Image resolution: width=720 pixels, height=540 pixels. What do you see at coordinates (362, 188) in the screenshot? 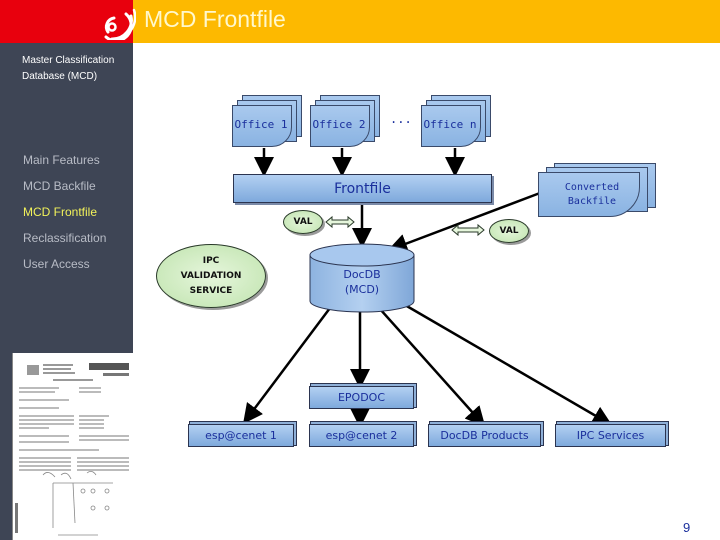
I see `frontfile-box: Frontfile` at bounding box center [362, 188].